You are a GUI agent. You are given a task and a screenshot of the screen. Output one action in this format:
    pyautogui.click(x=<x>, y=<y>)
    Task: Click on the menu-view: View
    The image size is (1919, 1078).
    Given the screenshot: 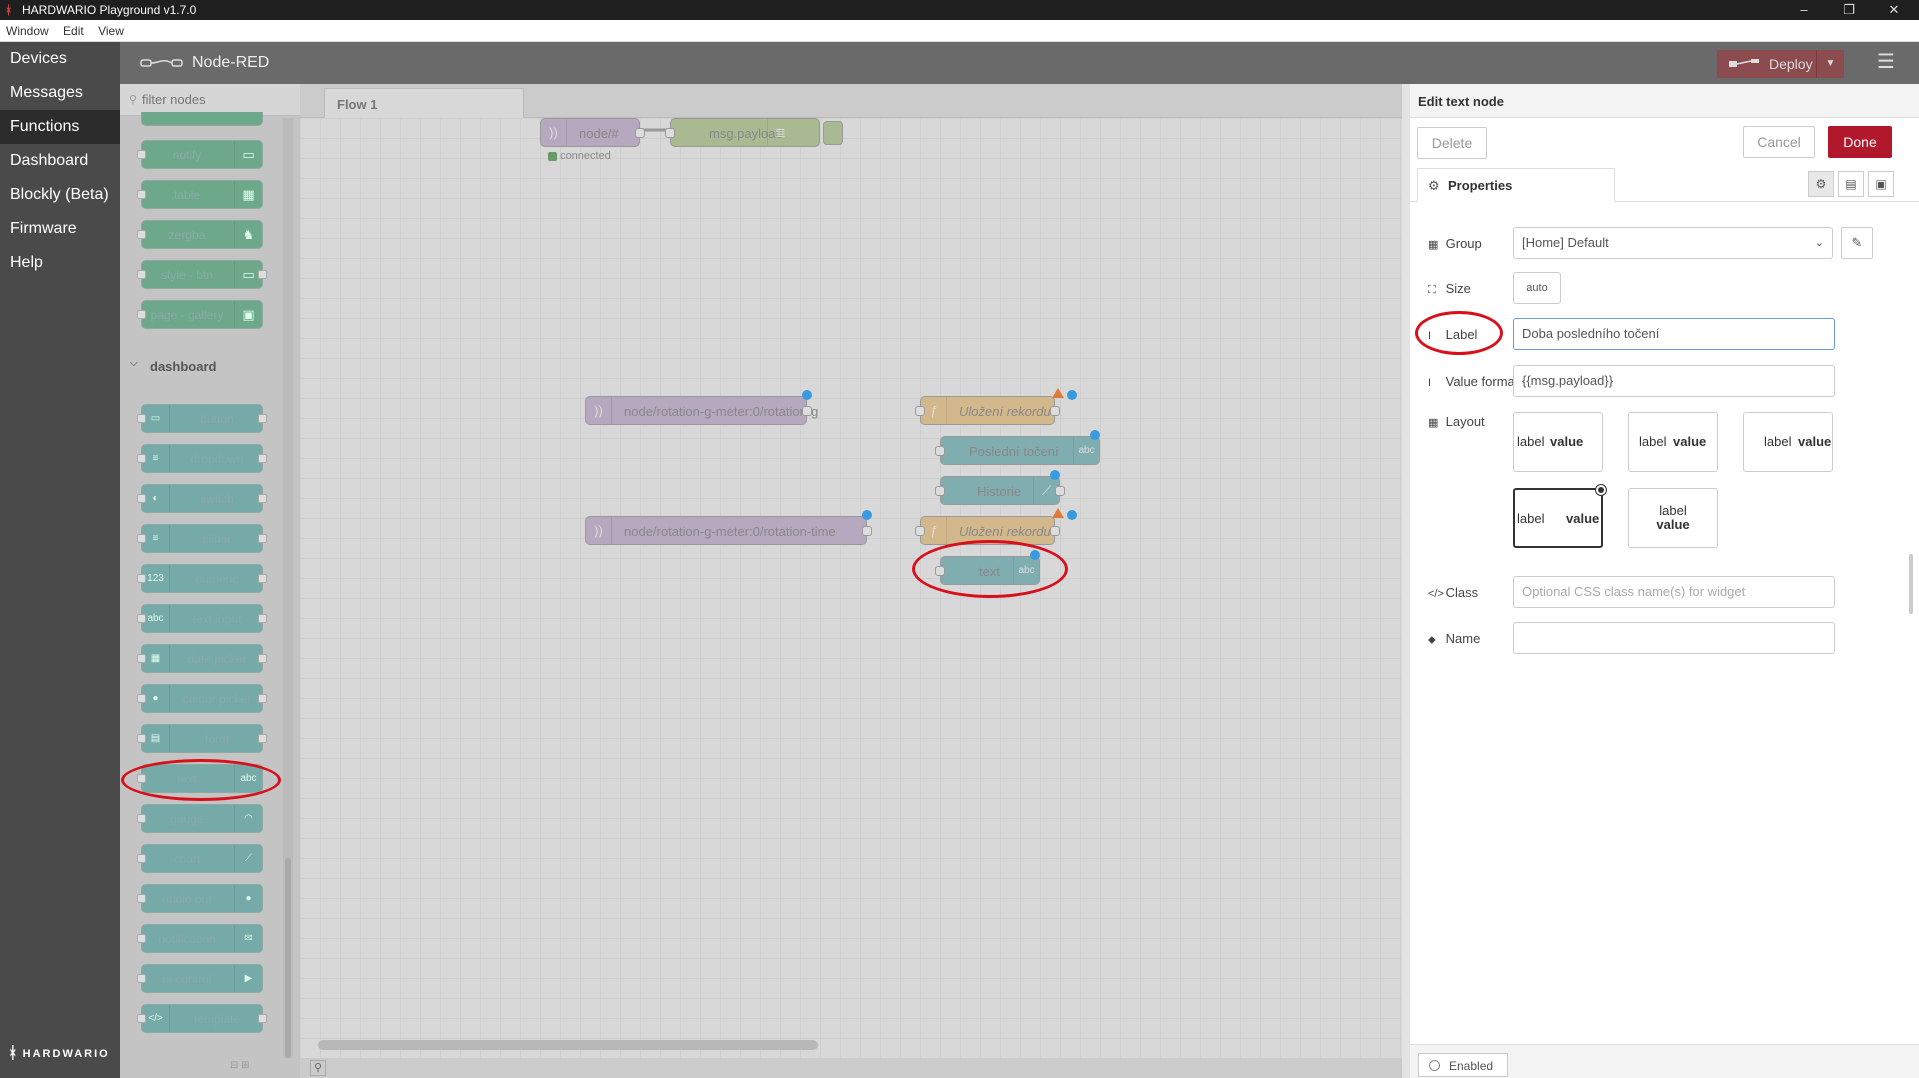 What is the action you would take?
    pyautogui.click(x=110, y=29)
    